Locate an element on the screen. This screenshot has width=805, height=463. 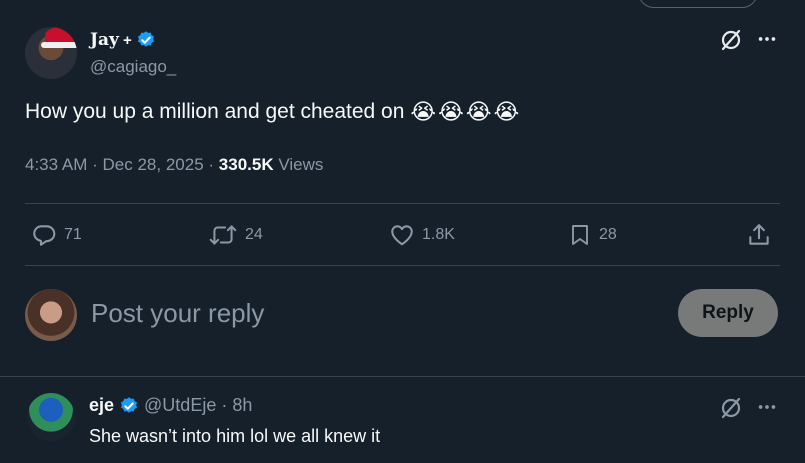
santa-hat-graphic is located at coordinates (59, 37).